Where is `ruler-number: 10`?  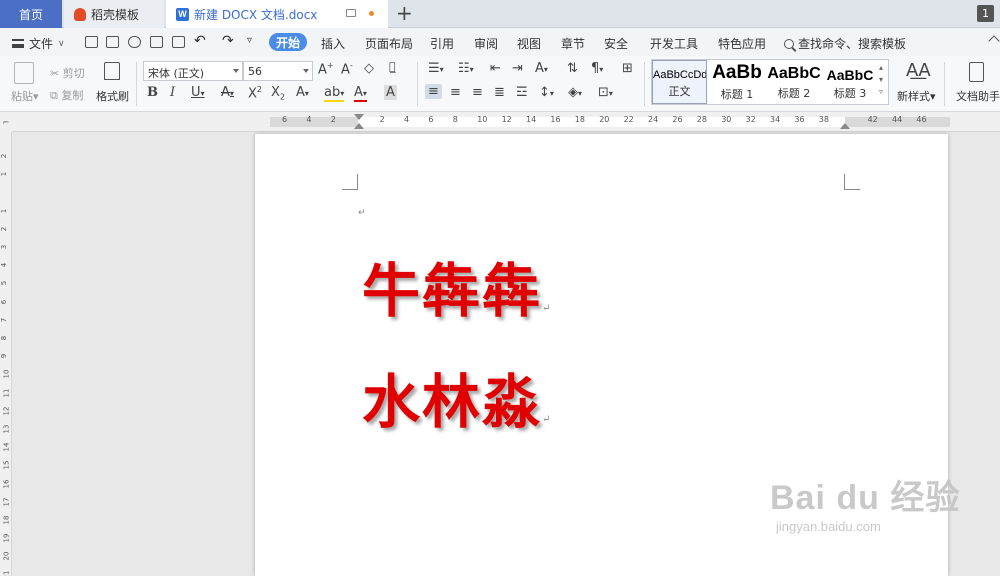 ruler-number: 10 is located at coordinates (482, 119).